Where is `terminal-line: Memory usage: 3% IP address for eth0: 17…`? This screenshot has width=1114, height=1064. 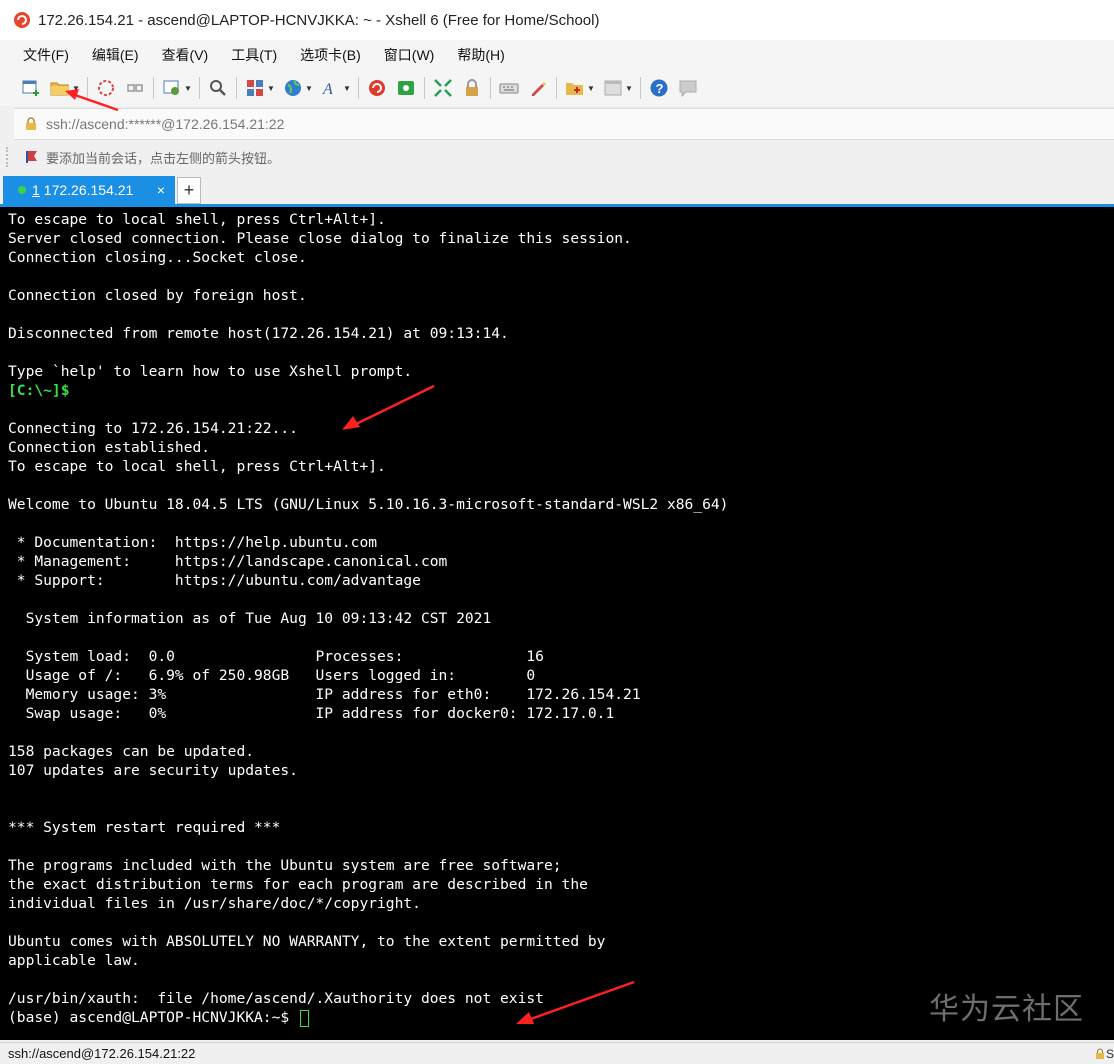 terminal-line: Memory usage: 3% IP address for eth0: 17… is located at coordinates (324, 694).